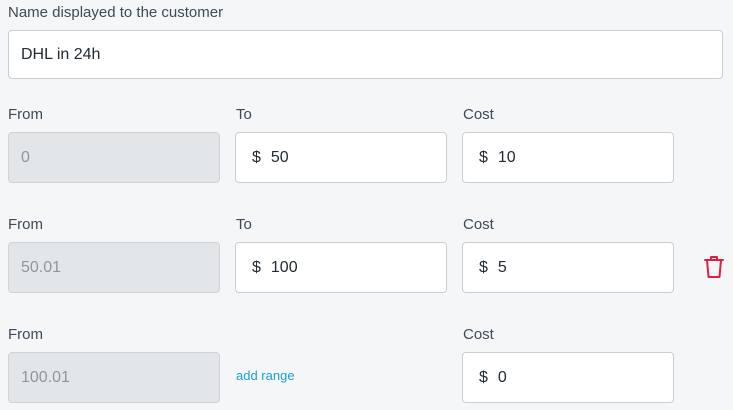 The height and width of the screenshot is (410, 733). What do you see at coordinates (568, 377) in the screenshot?
I see `cost-input: $0` at bounding box center [568, 377].